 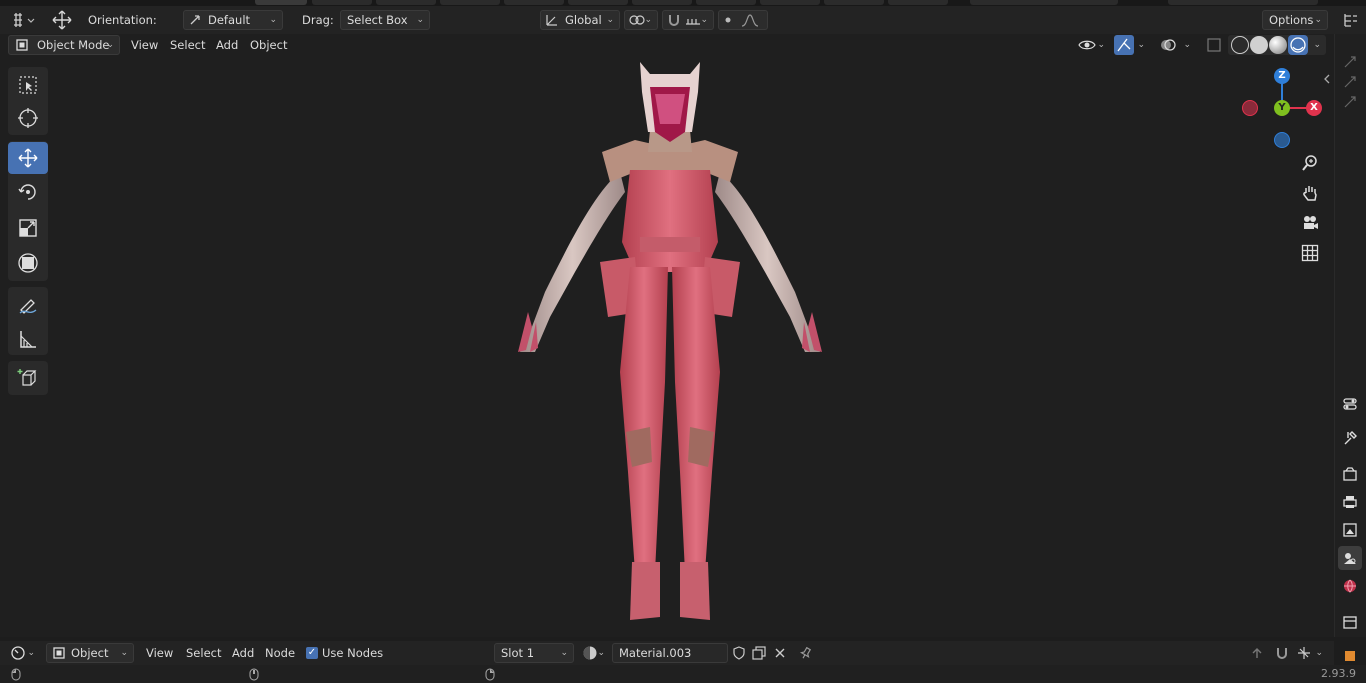 What do you see at coordinates (24, 20) in the screenshot?
I see `editor-type-icon` at bounding box center [24, 20].